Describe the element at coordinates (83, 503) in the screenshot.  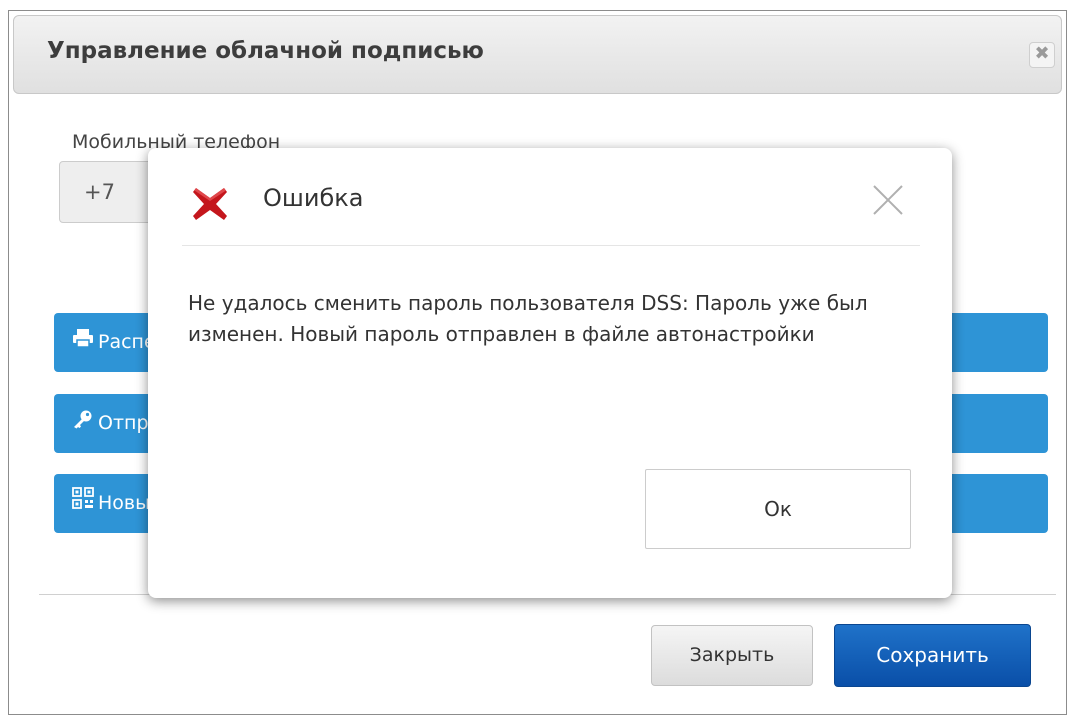
I see `qr-code-icon` at that location.